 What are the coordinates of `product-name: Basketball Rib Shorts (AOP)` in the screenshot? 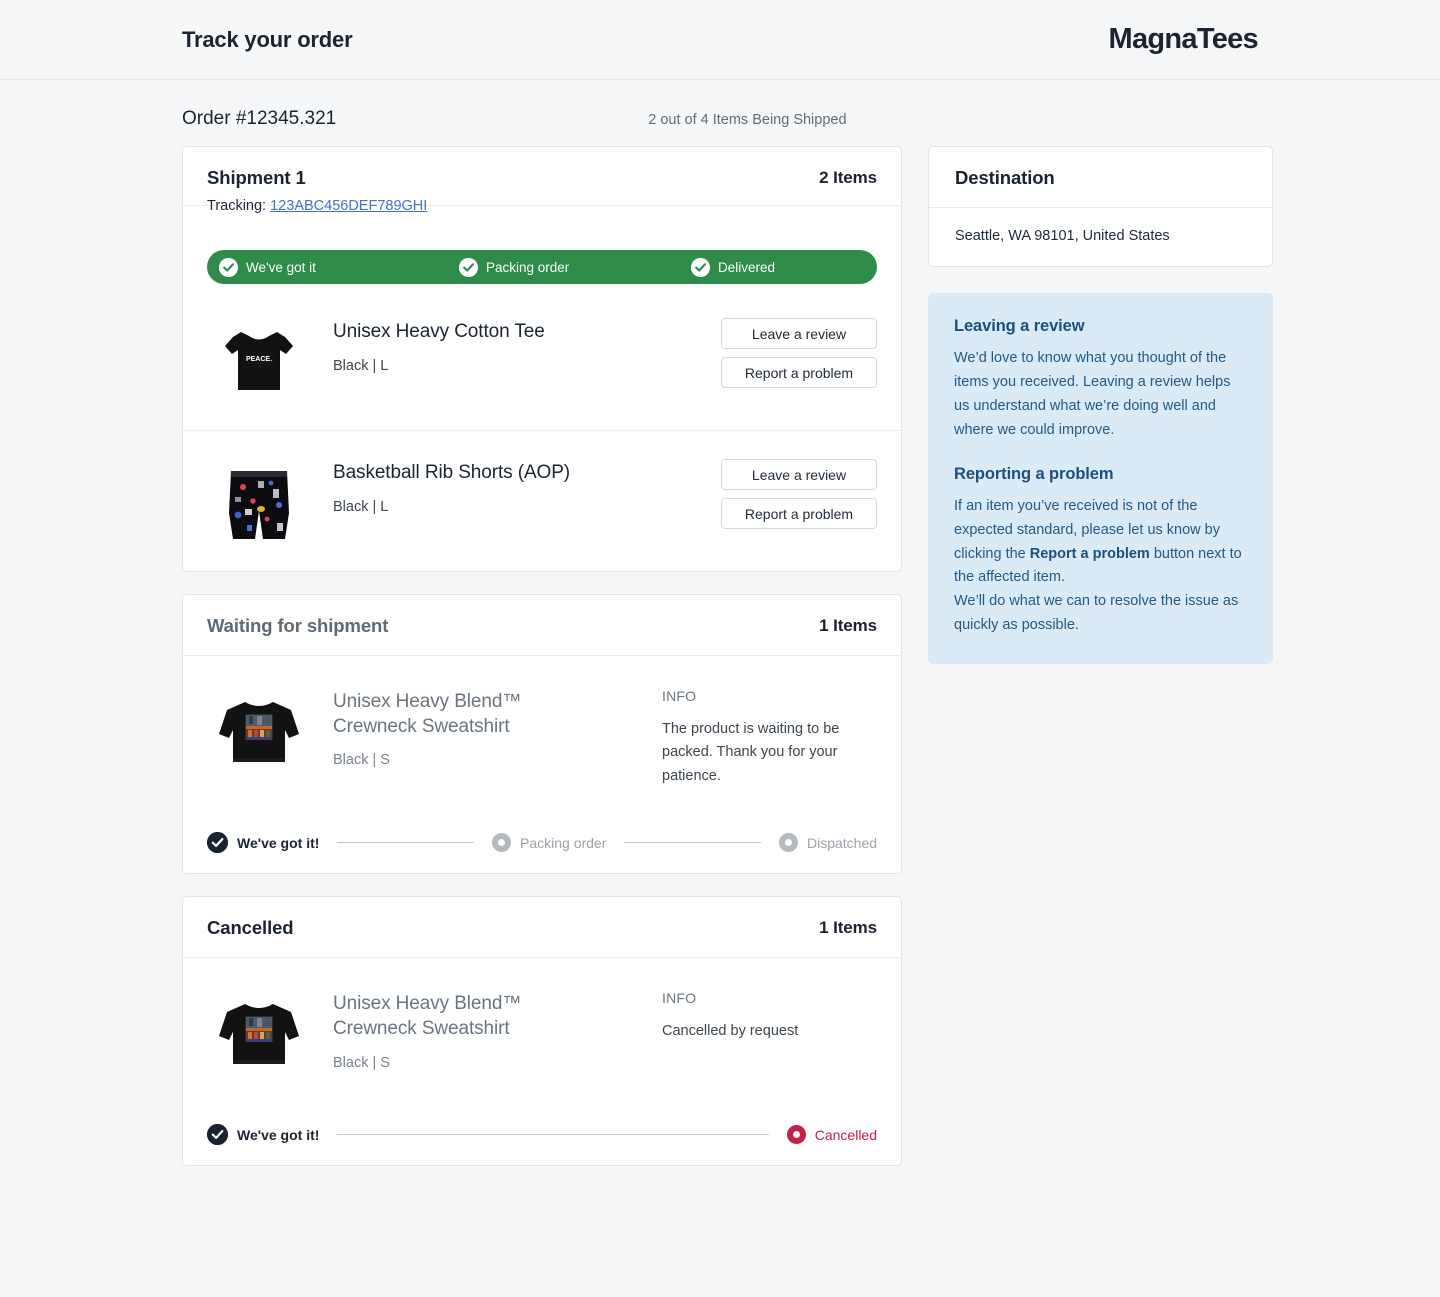 It's located at (451, 472).